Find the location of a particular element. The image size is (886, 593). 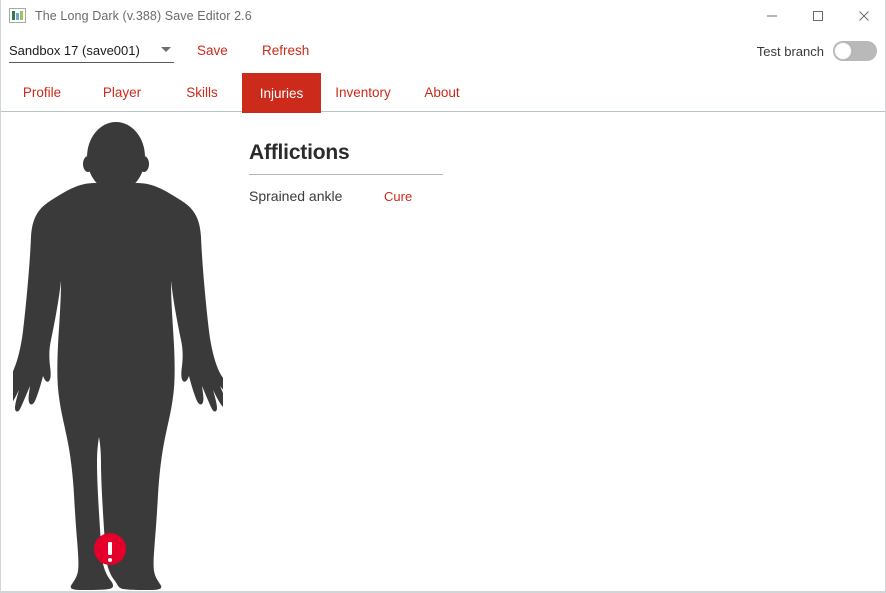

afflictions-panel: Afflictions Sprained ankle Cure is located at coordinates (354, 172).